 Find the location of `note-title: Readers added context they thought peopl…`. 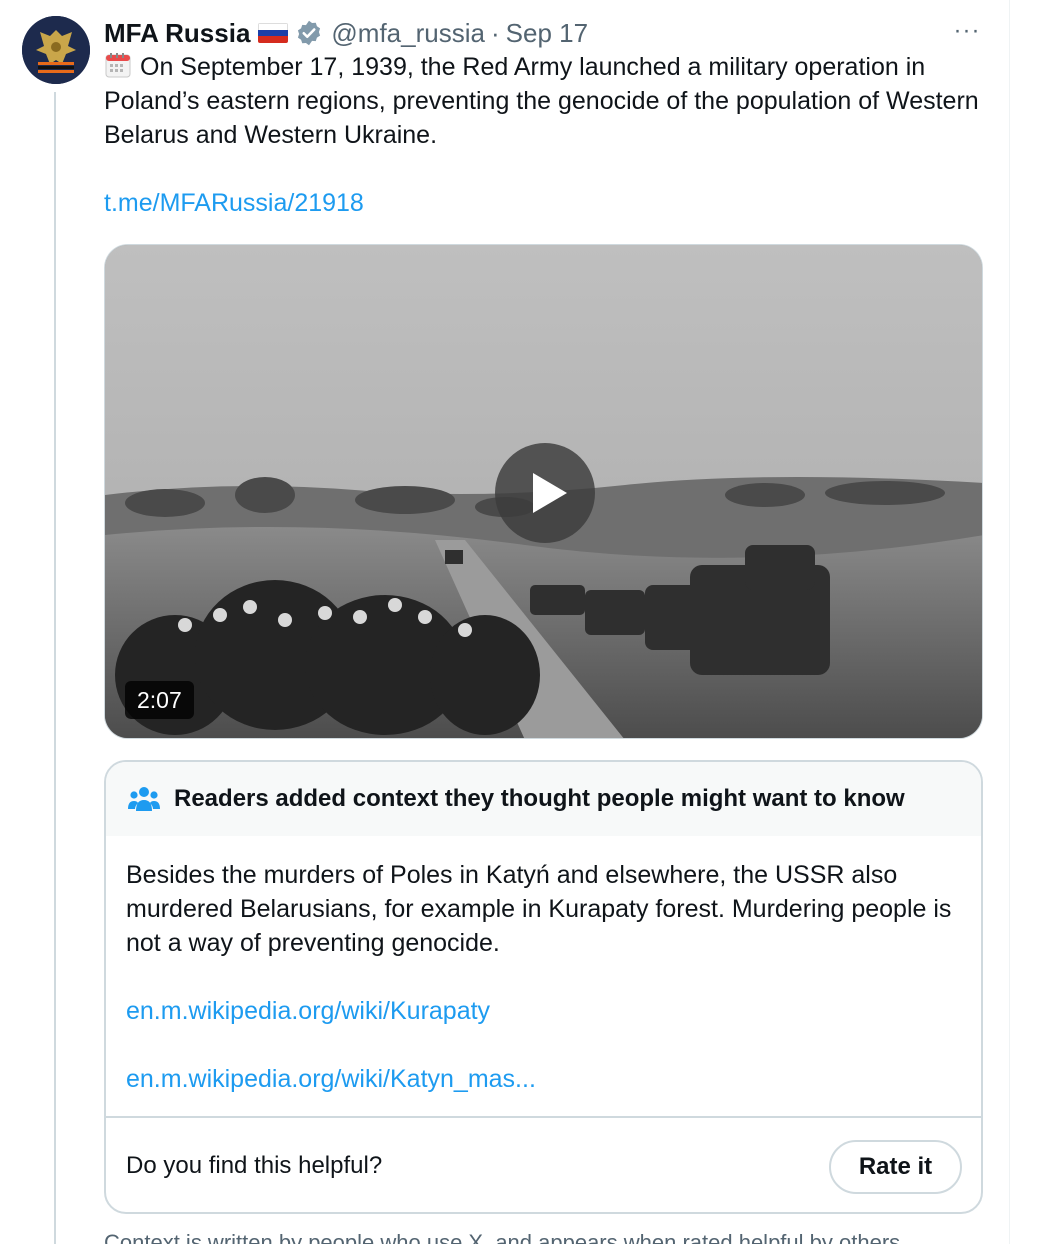

note-title: Readers added context they thought peopl… is located at coordinates (539, 798).